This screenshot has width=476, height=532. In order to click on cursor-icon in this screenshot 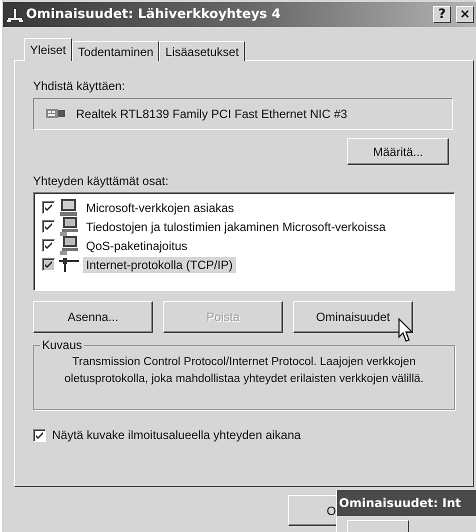, I will do `click(406, 330)`.